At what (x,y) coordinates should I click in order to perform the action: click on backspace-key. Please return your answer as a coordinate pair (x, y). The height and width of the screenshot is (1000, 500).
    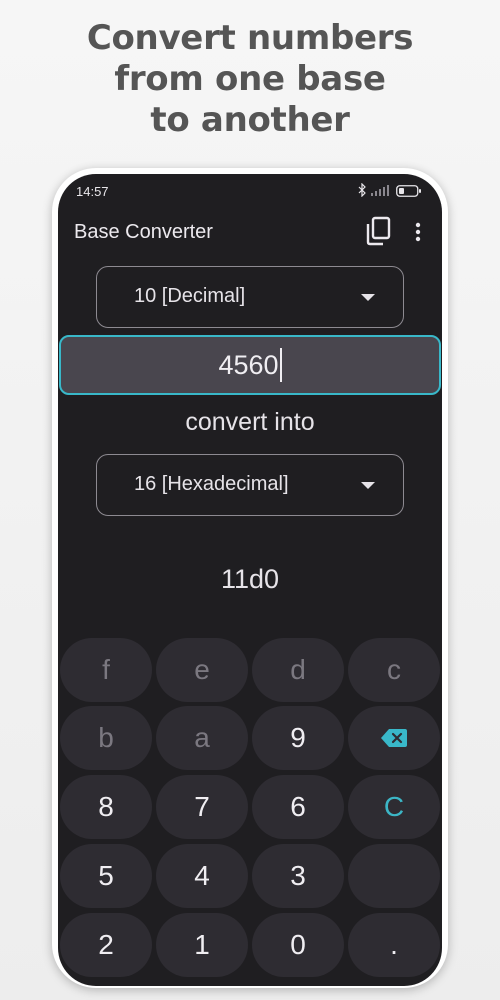
    Looking at the image, I should click on (394, 738).